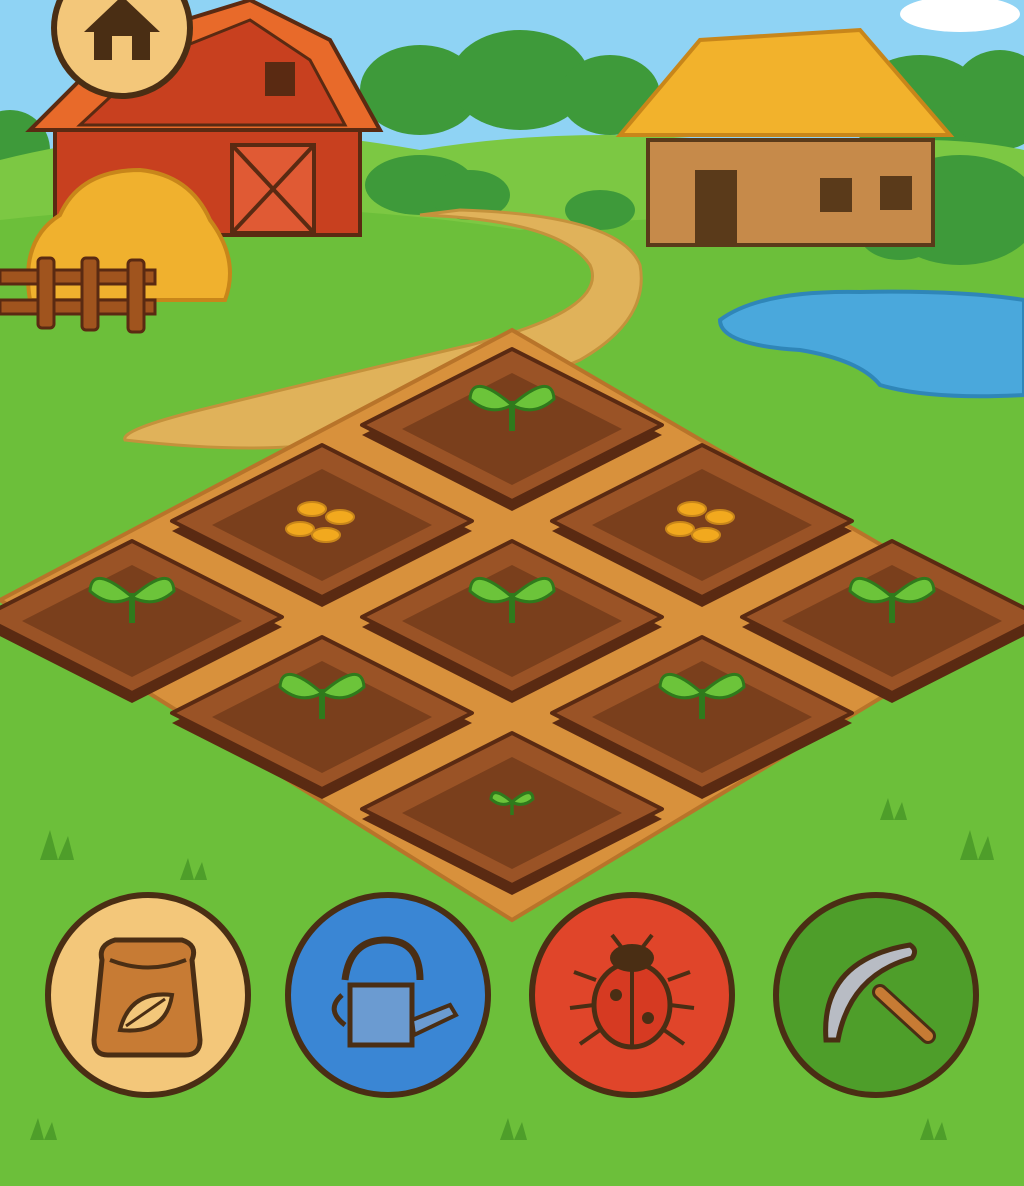 Image resolution: width=1024 pixels, height=1186 pixels. I want to click on seed-bag-icon, so click(147, 997).